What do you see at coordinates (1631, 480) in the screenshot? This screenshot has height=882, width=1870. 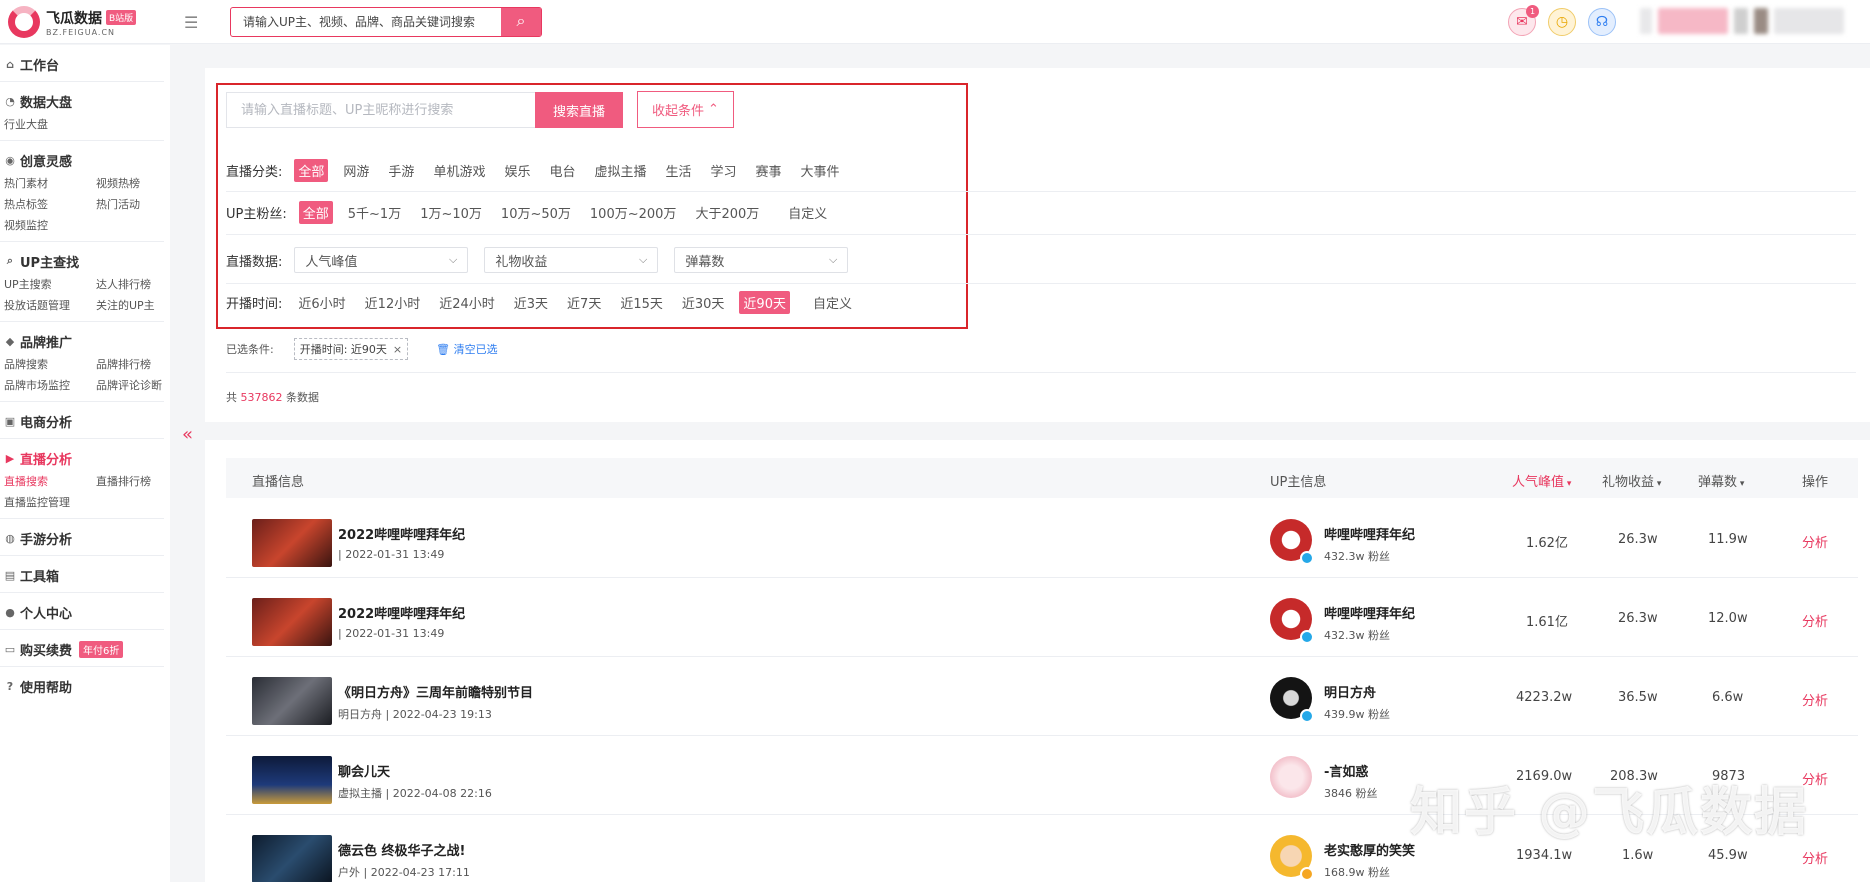 I see `header-gift: 礼物收益 ▾` at bounding box center [1631, 480].